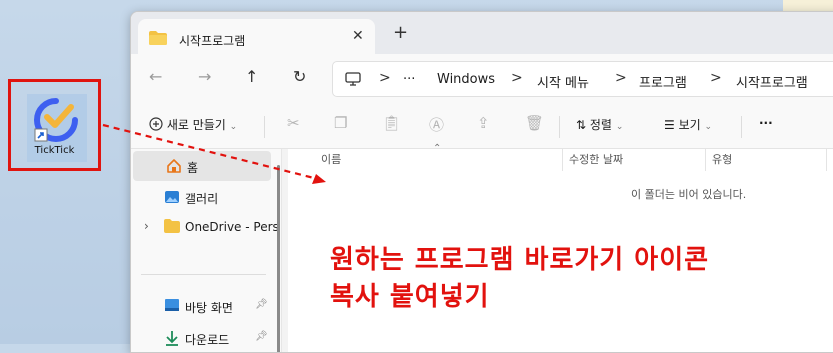 This screenshot has height=353, width=833. Describe the element at coordinates (520, 260) in the screenshot. I see `annotation-line-1: 원하는 프로그램 바로가기 아이콘` at that location.